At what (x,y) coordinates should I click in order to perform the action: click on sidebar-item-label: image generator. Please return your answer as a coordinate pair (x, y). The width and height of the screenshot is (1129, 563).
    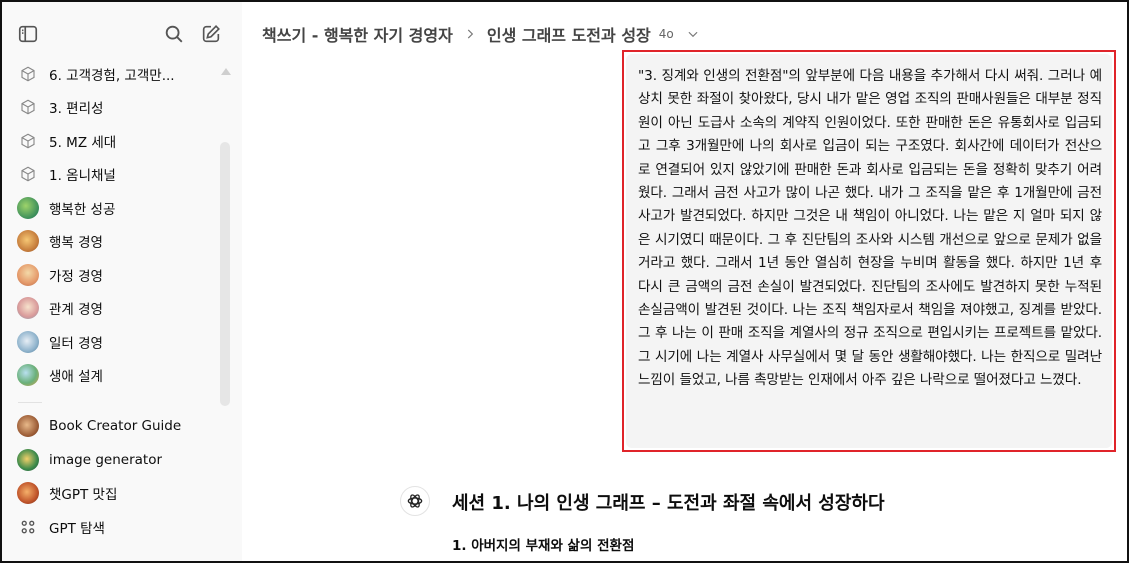
    Looking at the image, I should click on (106, 460).